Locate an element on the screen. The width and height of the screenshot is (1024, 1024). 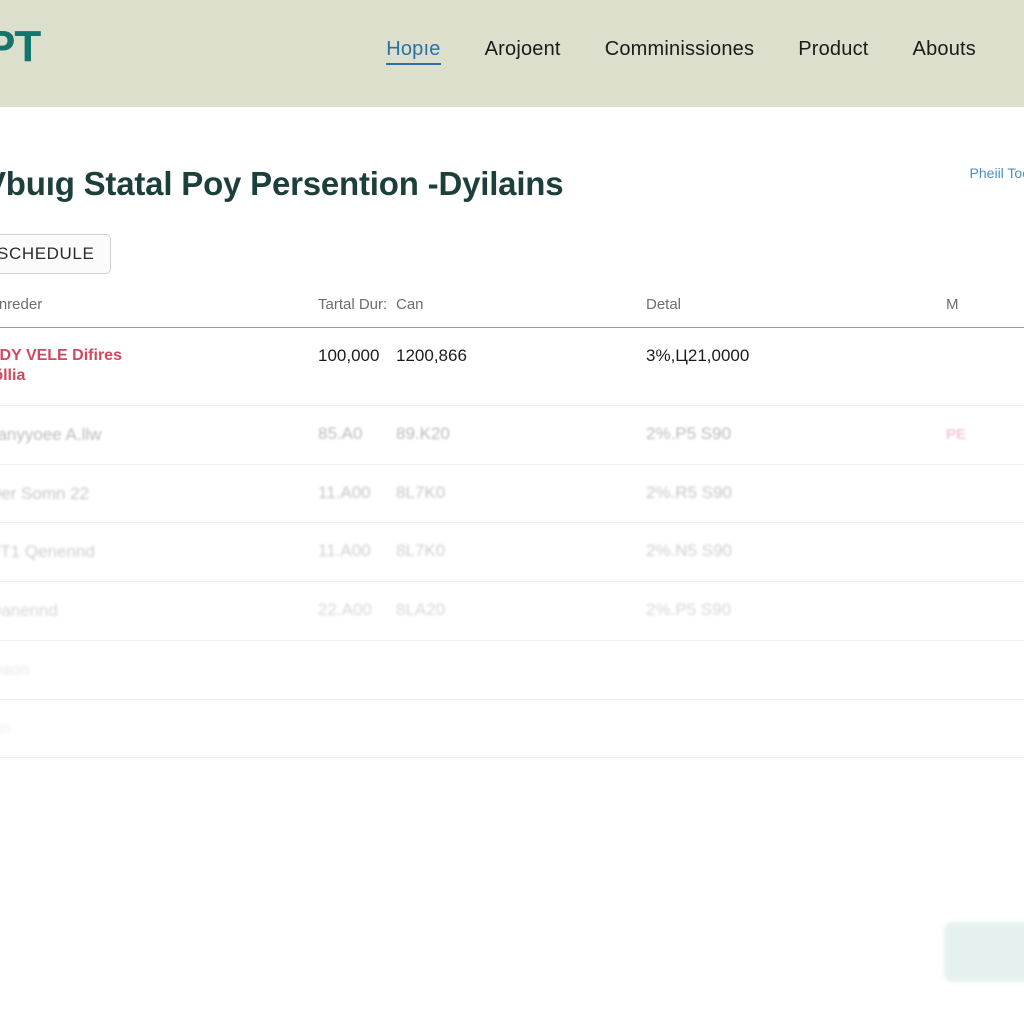
cell-dnreder: Qanennd is located at coordinates (159, 611).